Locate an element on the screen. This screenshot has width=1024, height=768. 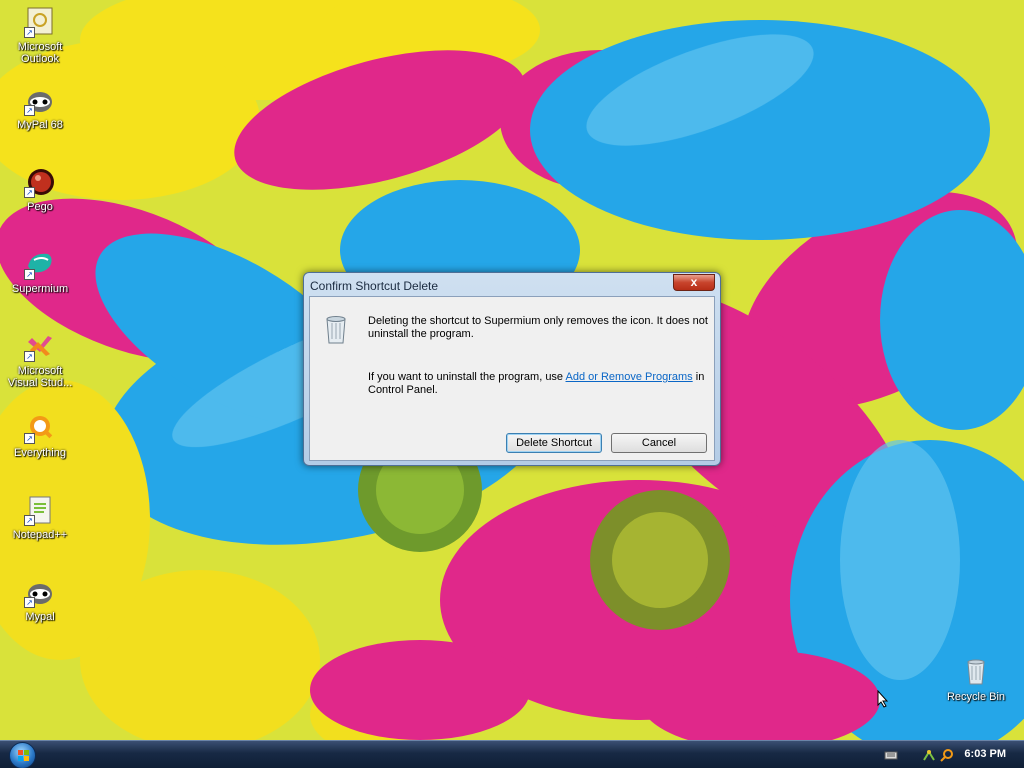
outlook-icon: ↗ is located at coordinates (40, 22).